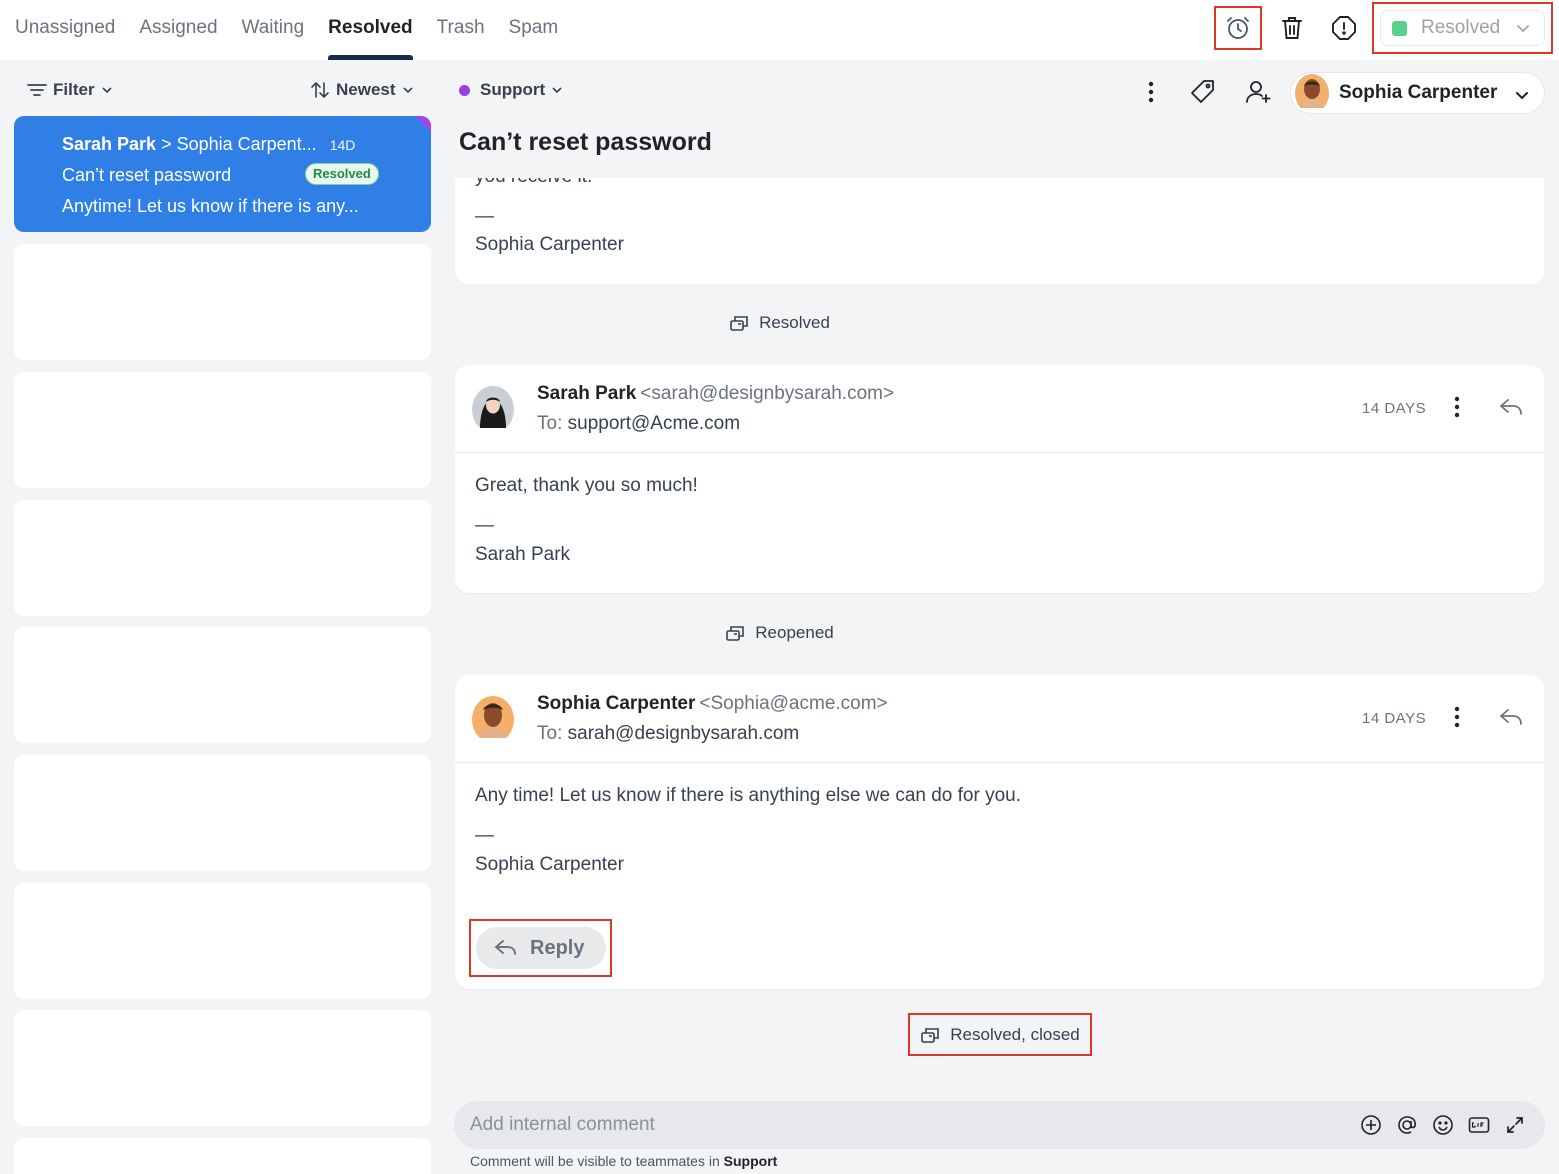  What do you see at coordinates (342, 145) in the screenshot?
I see `conversation-age: 14D` at bounding box center [342, 145].